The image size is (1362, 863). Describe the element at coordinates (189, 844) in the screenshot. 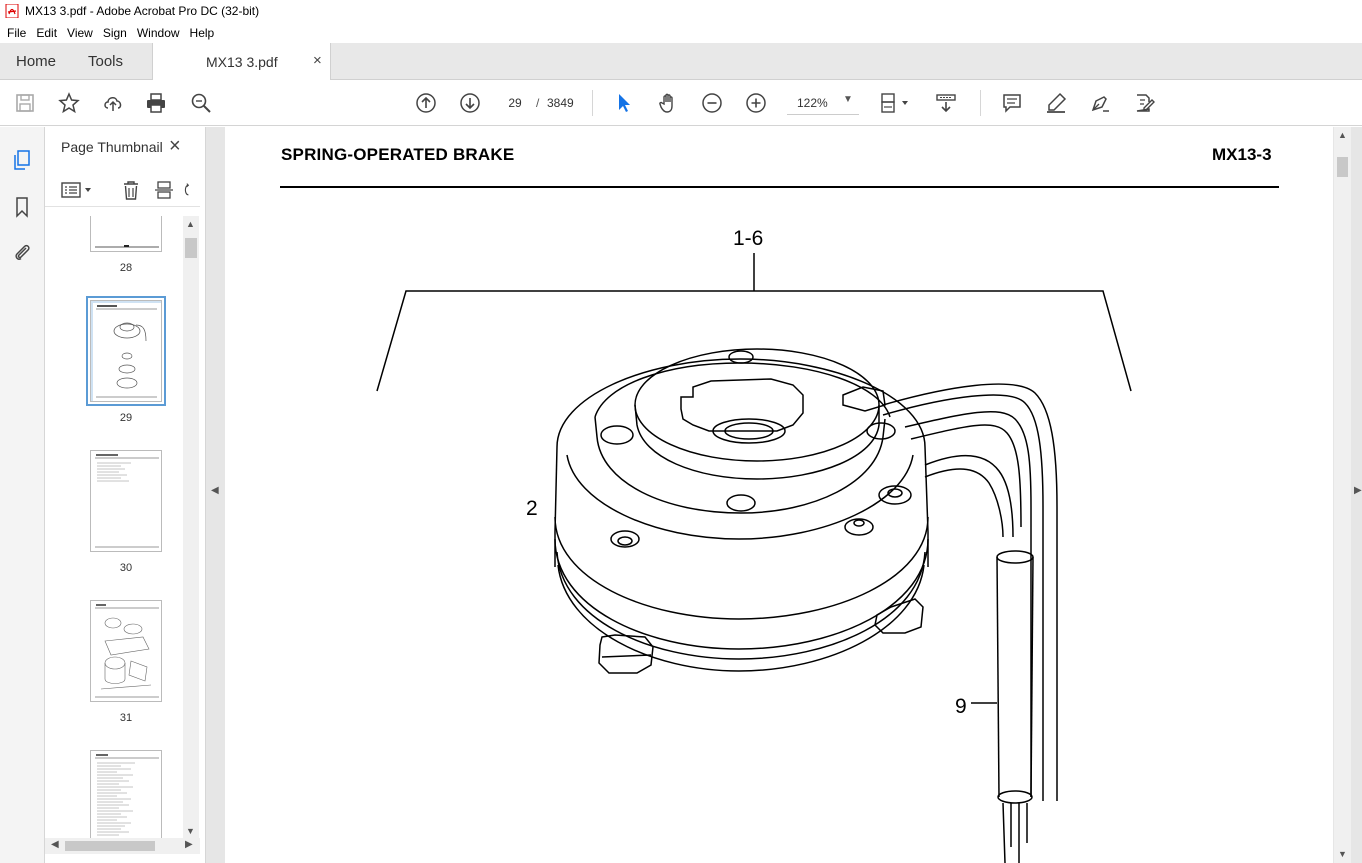

I see `scroll-right-arrow-icon: ▶` at that location.